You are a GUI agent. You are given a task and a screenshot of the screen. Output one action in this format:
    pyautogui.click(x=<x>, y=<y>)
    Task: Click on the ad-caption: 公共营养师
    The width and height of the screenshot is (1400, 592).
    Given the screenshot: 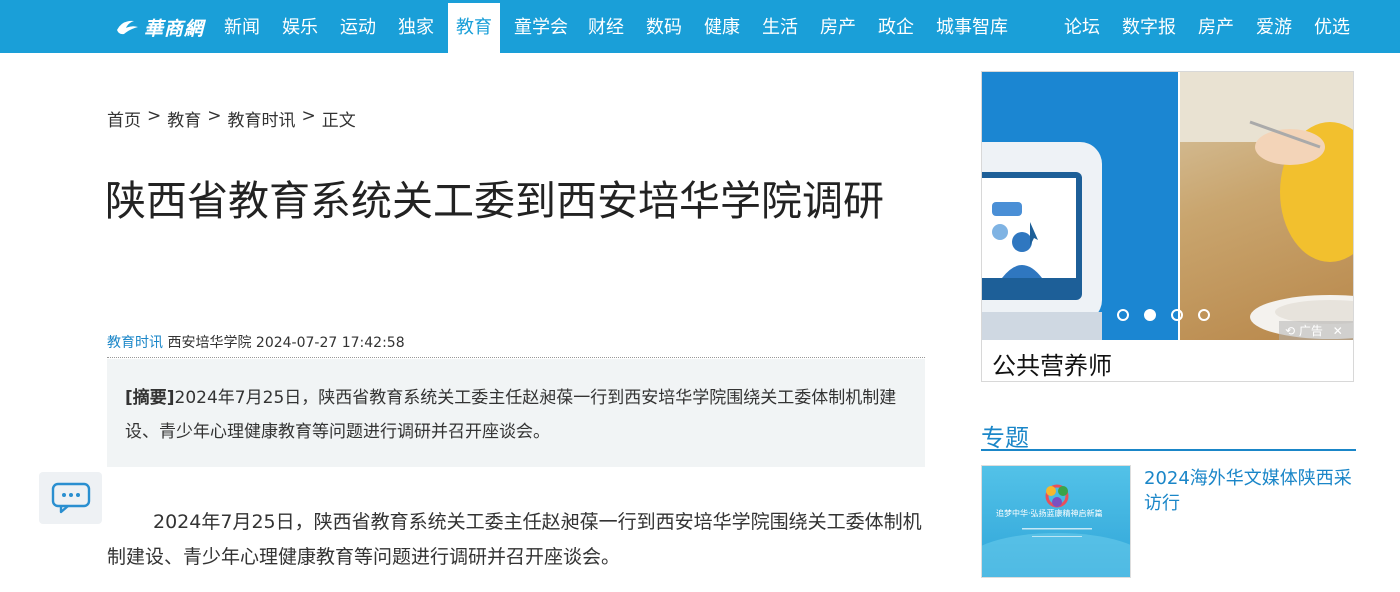 What is the action you would take?
    pyautogui.click(x=1052, y=363)
    